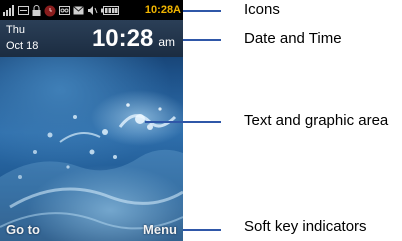 The width and height of the screenshot is (402, 241). Describe the element at coordinates (15, 30) in the screenshot. I see `day-label: Thu` at that location.